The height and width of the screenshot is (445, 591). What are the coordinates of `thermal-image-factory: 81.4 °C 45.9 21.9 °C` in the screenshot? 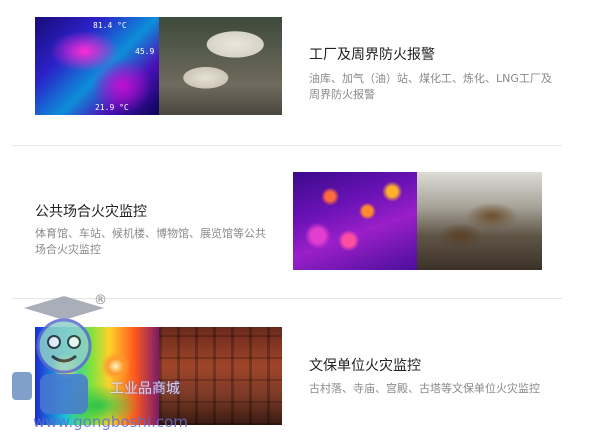 It's located at (158, 66).